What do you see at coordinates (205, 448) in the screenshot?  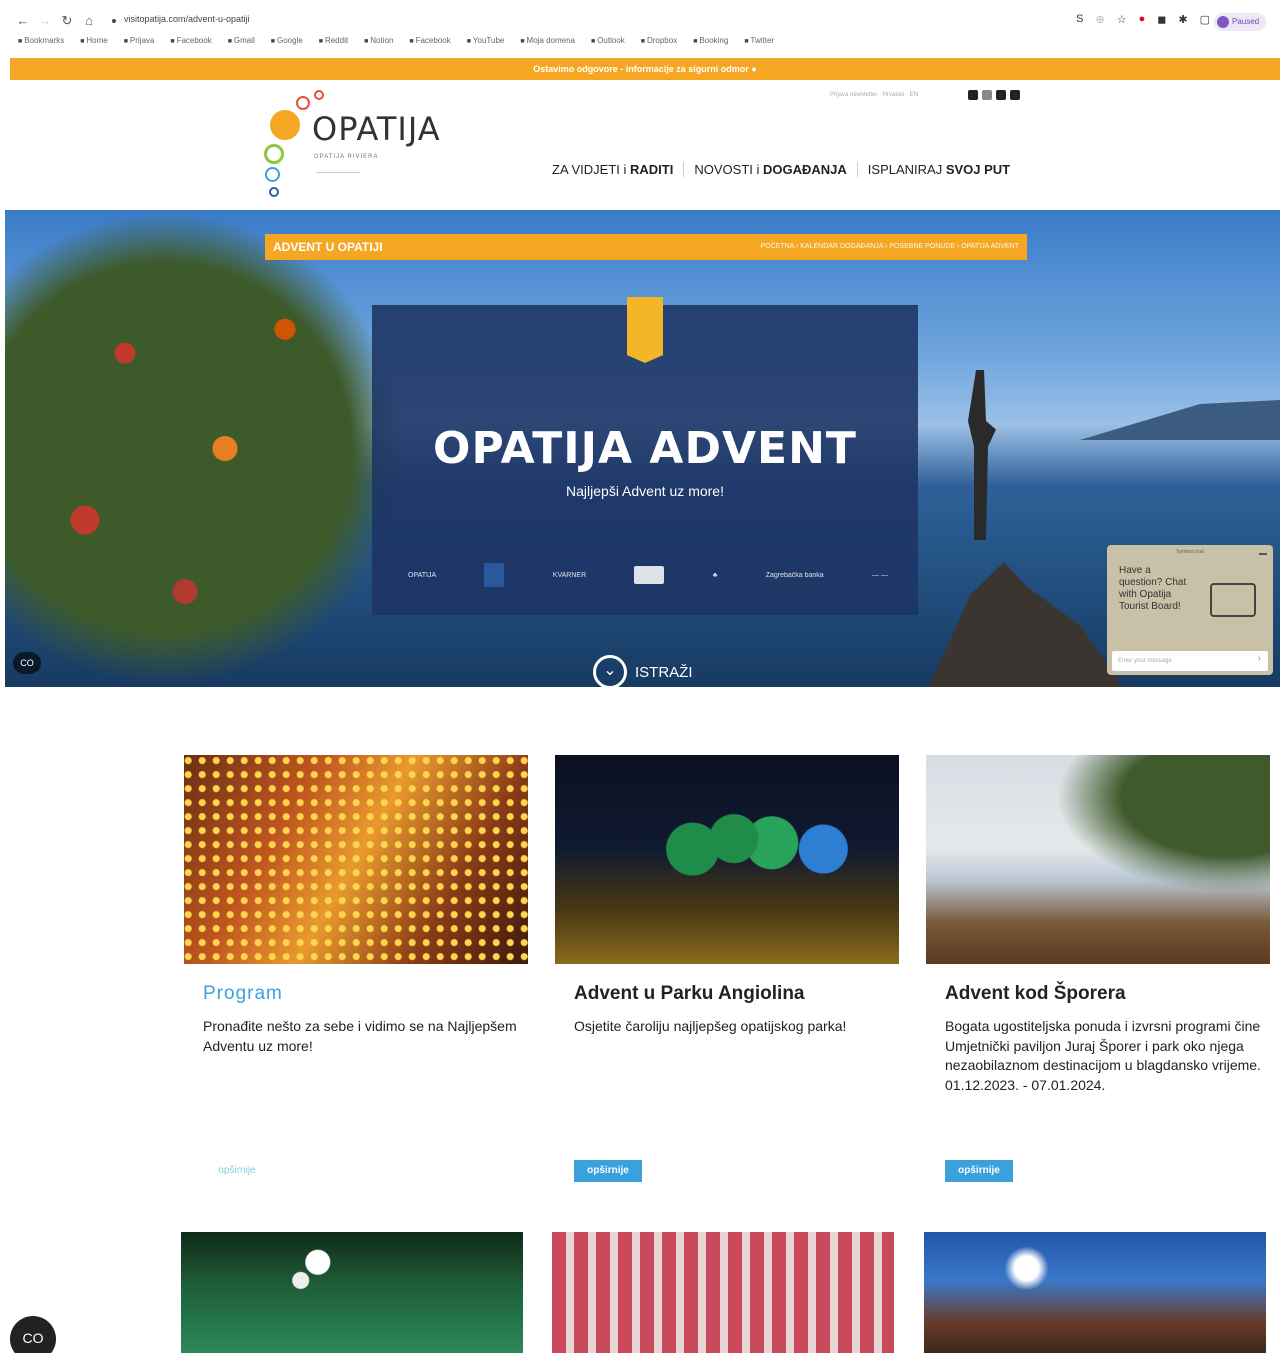 I see `hero-christmas-decoration` at bounding box center [205, 448].